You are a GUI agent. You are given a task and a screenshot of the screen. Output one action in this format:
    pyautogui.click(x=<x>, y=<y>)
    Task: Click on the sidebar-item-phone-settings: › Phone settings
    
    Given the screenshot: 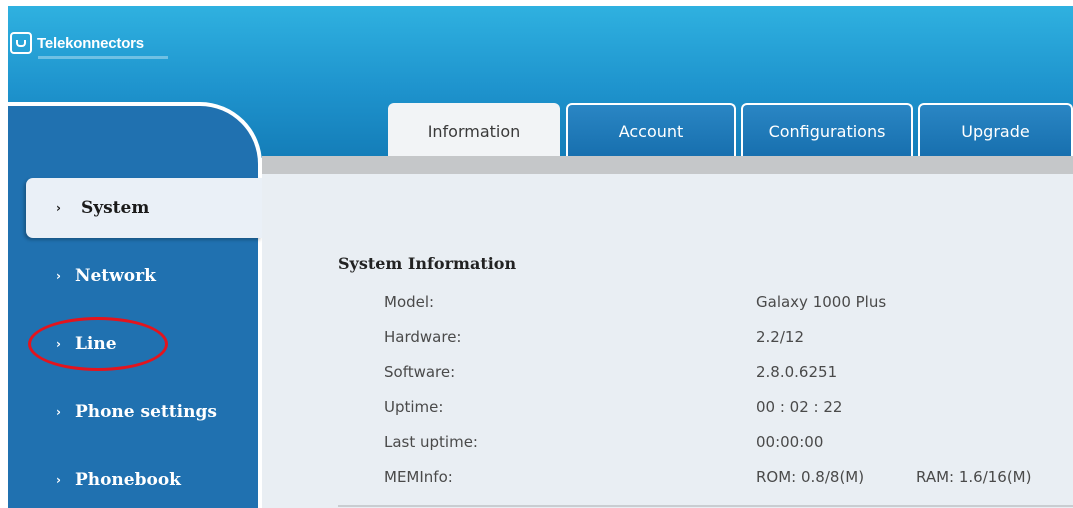 What is the action you would take?
    pyautogui.click(x=112, y=412)
    